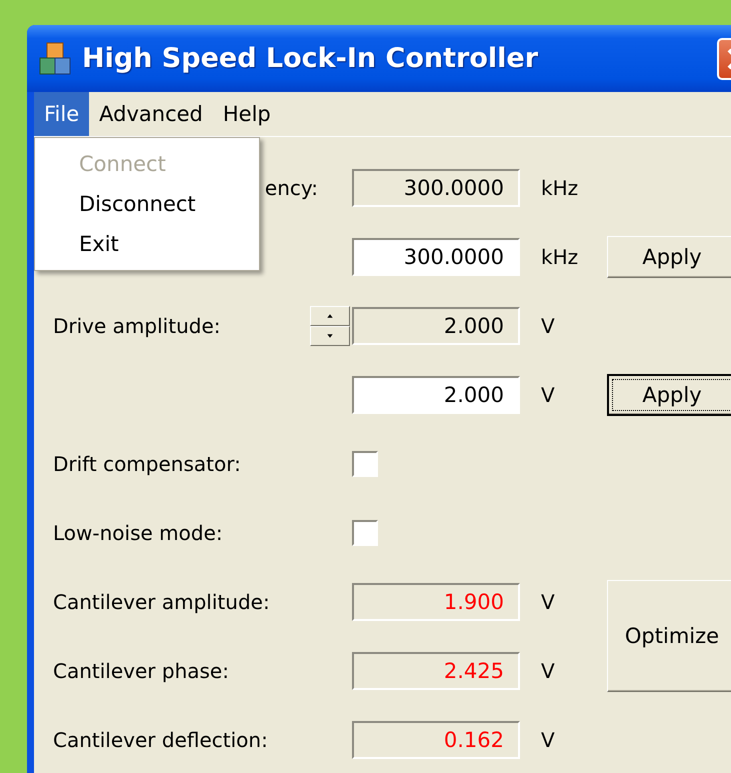  I want to click on window-title: High Speed Lock-In Controller, so click(310, 58).